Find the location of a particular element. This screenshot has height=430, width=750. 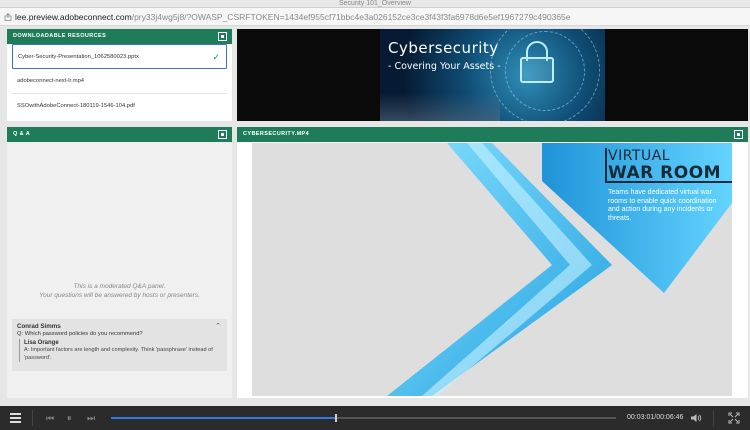

answer-author: Lisa Orange is located at coordinates (41, 343).